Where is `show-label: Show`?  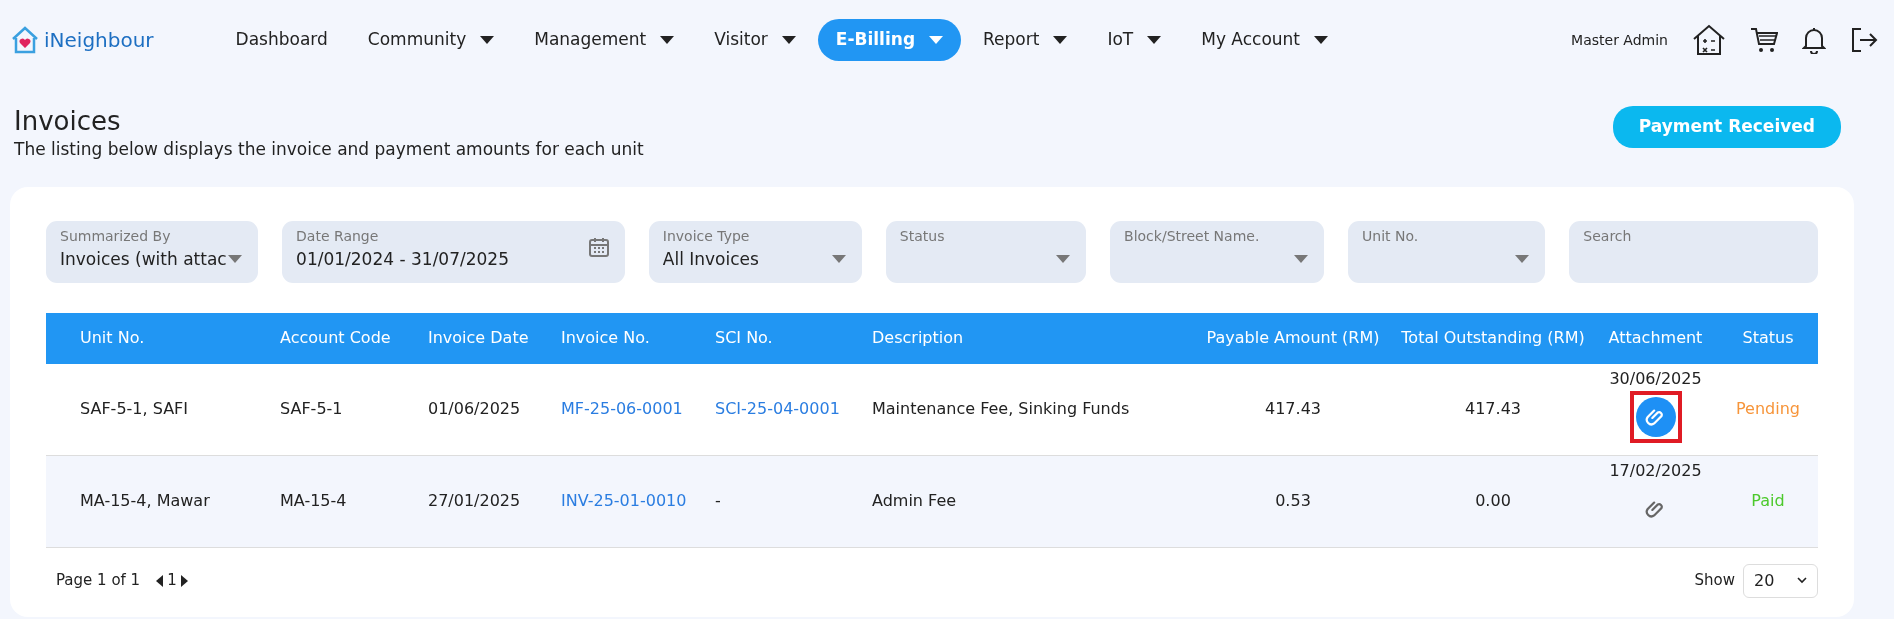 show-label: Show is located at coordinates (1714, 581).